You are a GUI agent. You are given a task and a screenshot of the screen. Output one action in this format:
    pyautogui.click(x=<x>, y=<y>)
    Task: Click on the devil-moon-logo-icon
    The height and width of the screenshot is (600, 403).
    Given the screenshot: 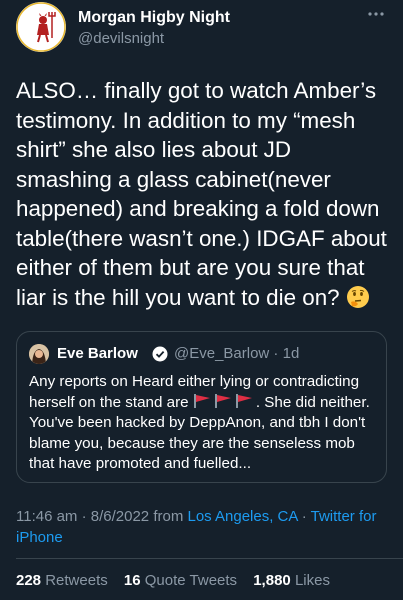 What is the action you would take?
    pyautogui.click(x=41, y=27)
    